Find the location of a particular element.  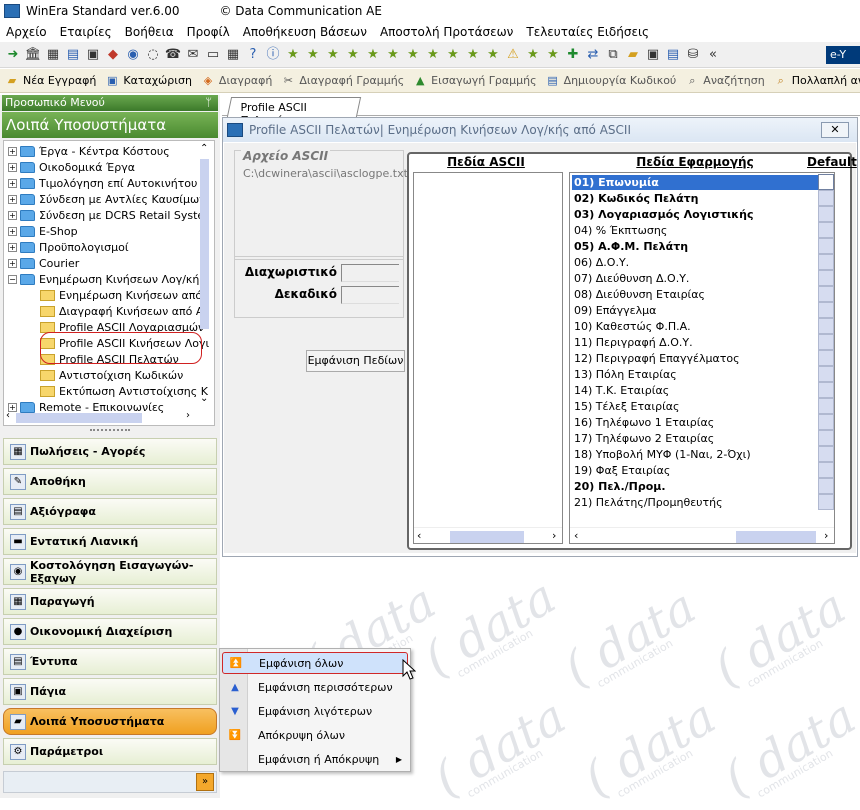

tree-leaf: Εκτύπωση Αντιστοίχισης Κ is located at coordinates (124, 391).